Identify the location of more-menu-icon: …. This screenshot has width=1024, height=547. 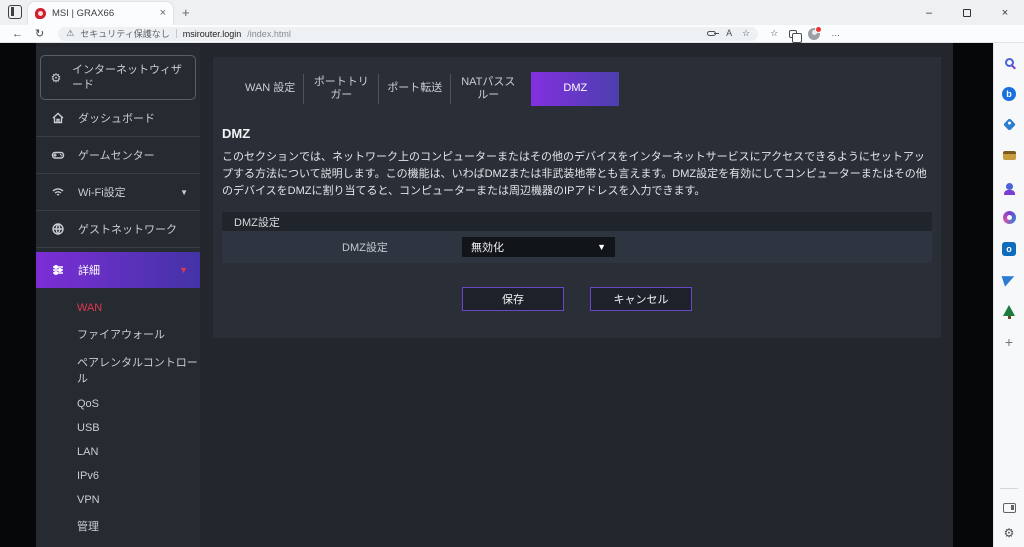
(835, 33).